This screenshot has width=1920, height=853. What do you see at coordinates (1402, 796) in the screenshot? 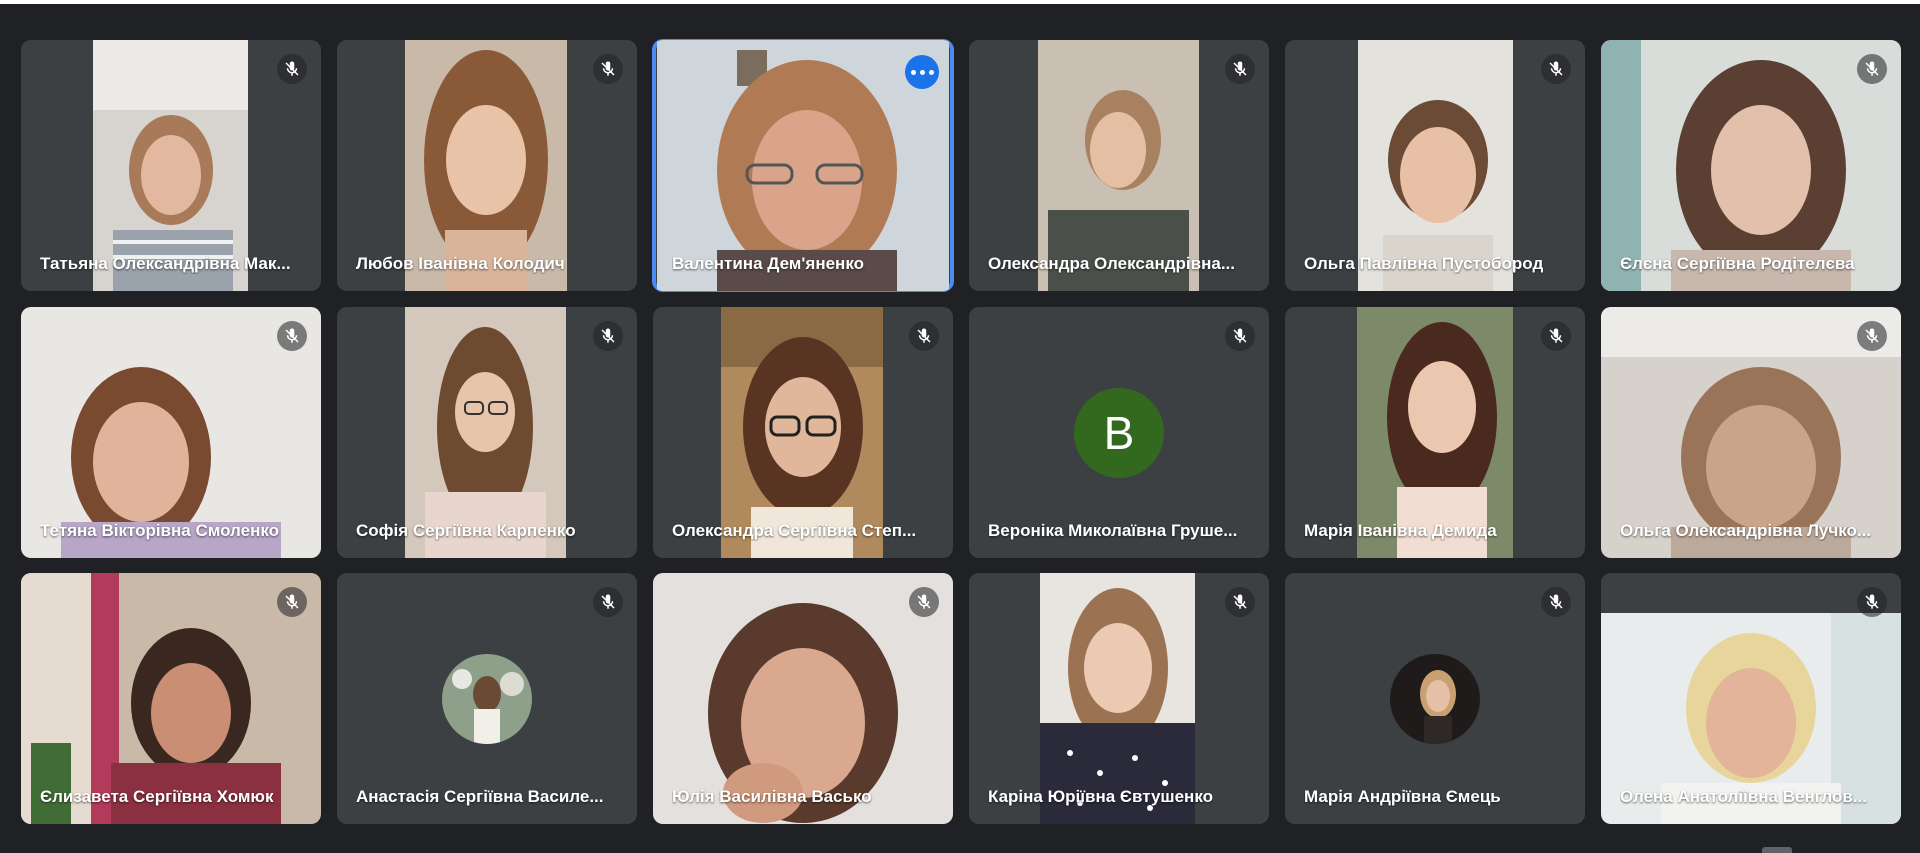
I see `participant-name: Марія Андріївна Ємець` at bounding box center [1402, 796].